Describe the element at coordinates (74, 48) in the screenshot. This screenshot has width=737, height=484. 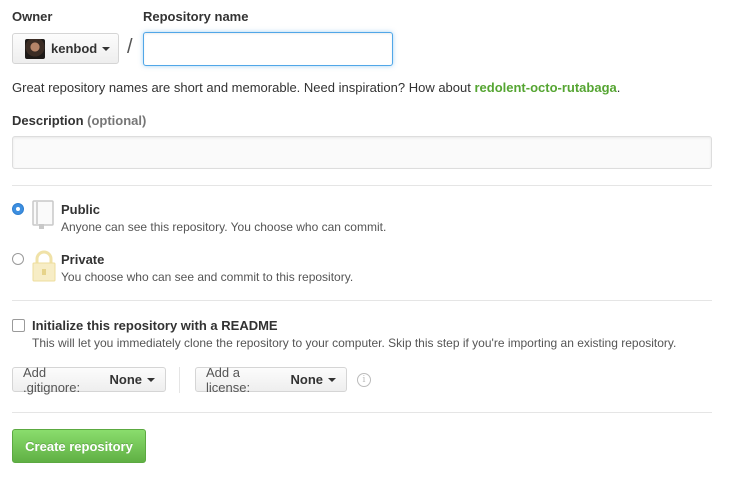
I see `owner-name: kenbod` at that location.